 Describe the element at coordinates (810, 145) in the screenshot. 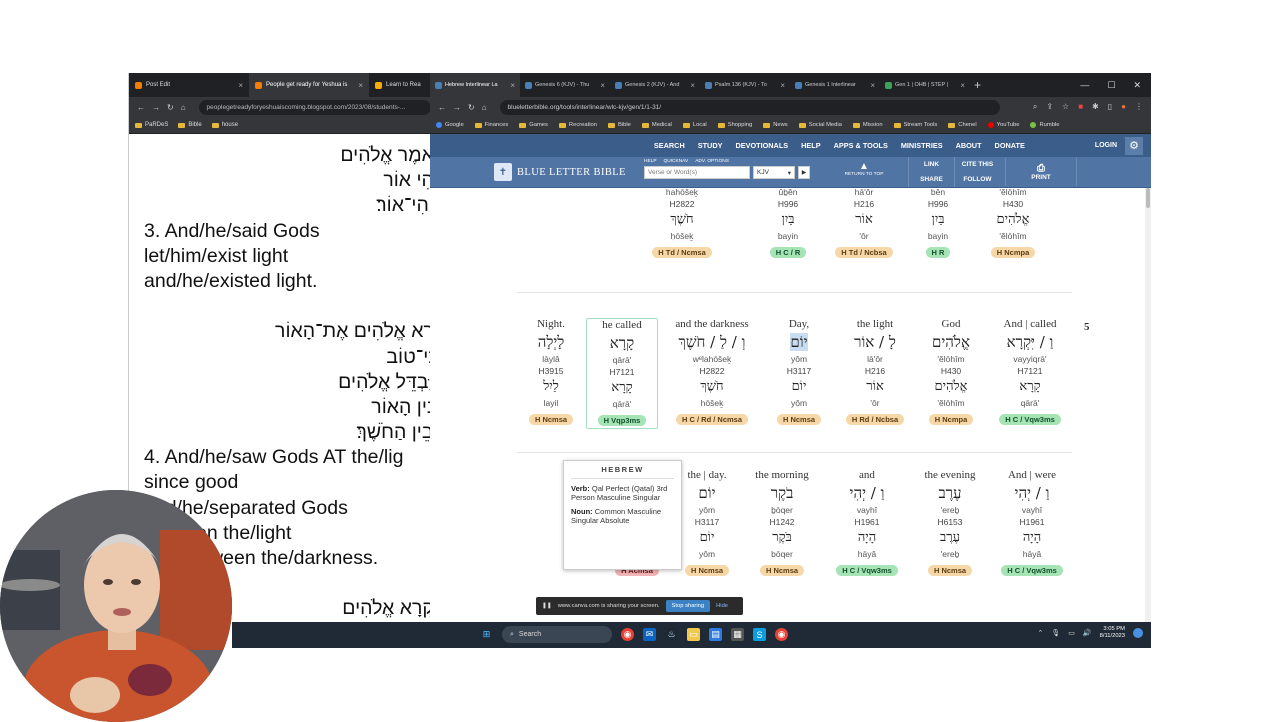

I see `nav-help: HELP` at that location.